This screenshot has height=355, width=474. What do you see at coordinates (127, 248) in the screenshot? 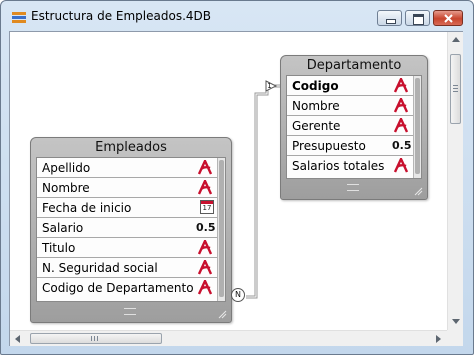
I see `field-row-titulo: Titulo` at bounding box center [127, 248].